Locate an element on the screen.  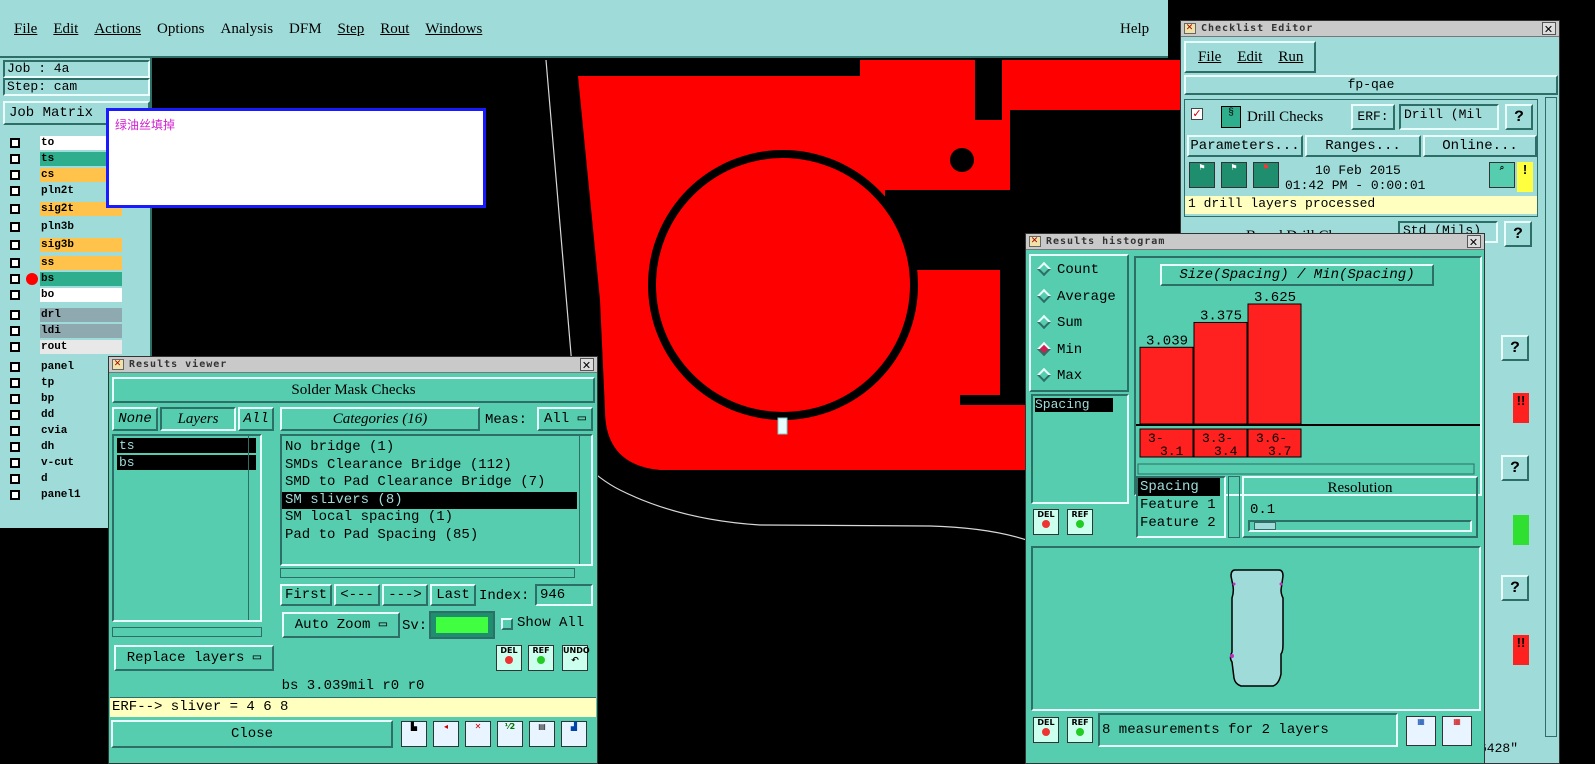
layer-list-item: ts is located at coordinates (186, 445).